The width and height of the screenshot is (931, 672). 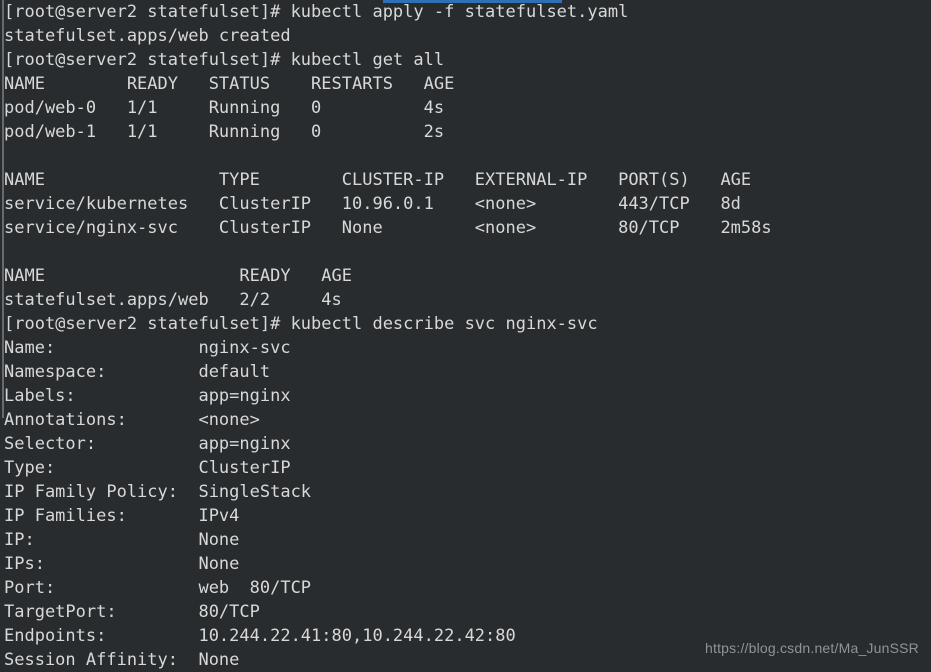 What do you see at coordinates (147, 396) in the screenshot?
I see `terminal-line: Labels: app=nginx` at bounding box center [147, 396].